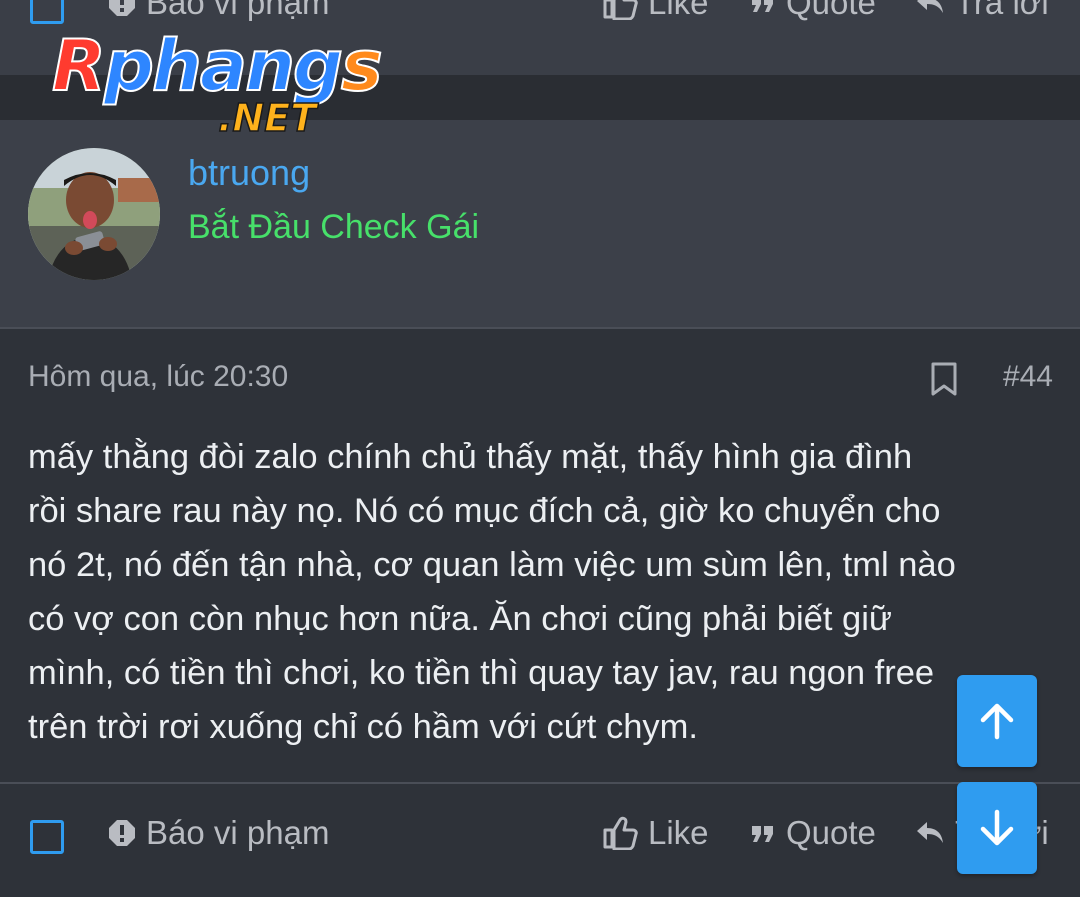  I want to click on action-row: Báo vi phạm Like Quote Trả lời, so click(540, 838).